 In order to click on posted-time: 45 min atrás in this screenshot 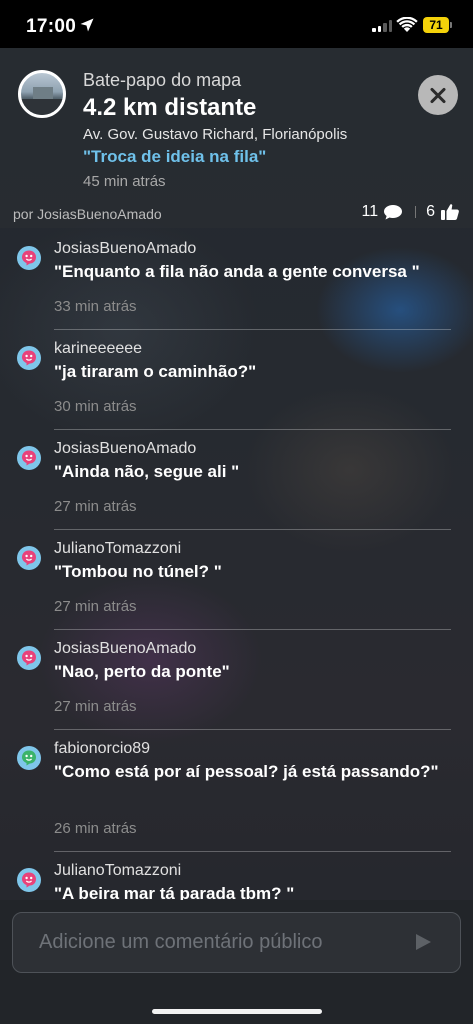, I will do `click(124, 181)`.